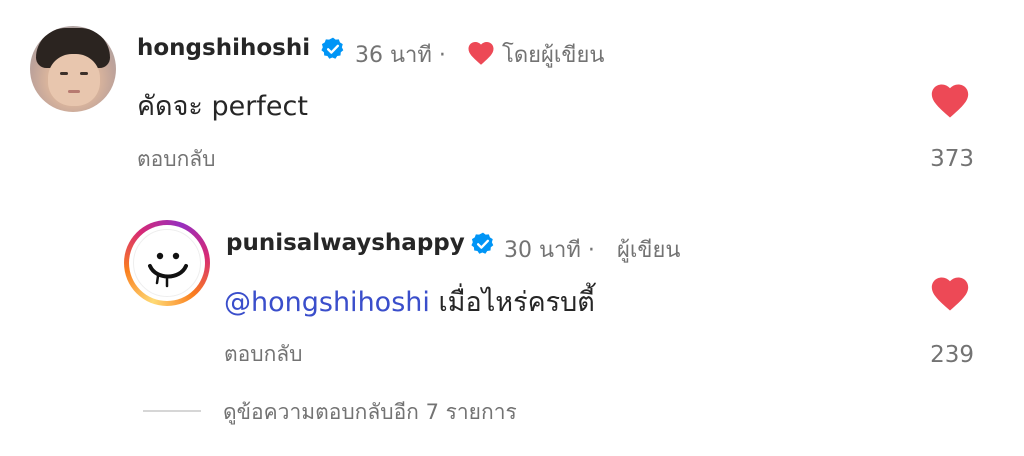 This screenshot has width=1024, height=456. What do you see at coordinates (512, 302) in the screenshot?
I see `comment-body: เมื่อไหร่ครบตี้` at bounding box center [512, 302].